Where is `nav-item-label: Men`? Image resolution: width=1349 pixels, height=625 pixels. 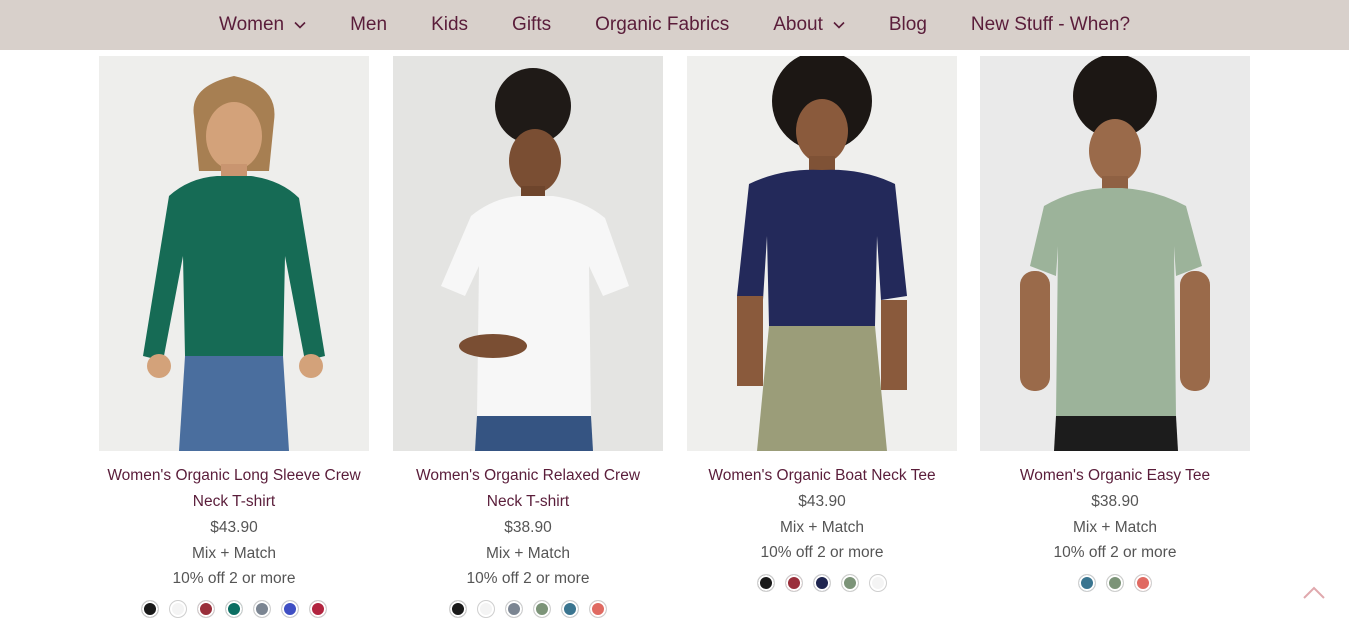
nav-item-label: Men is located at coordinates (369, 24).